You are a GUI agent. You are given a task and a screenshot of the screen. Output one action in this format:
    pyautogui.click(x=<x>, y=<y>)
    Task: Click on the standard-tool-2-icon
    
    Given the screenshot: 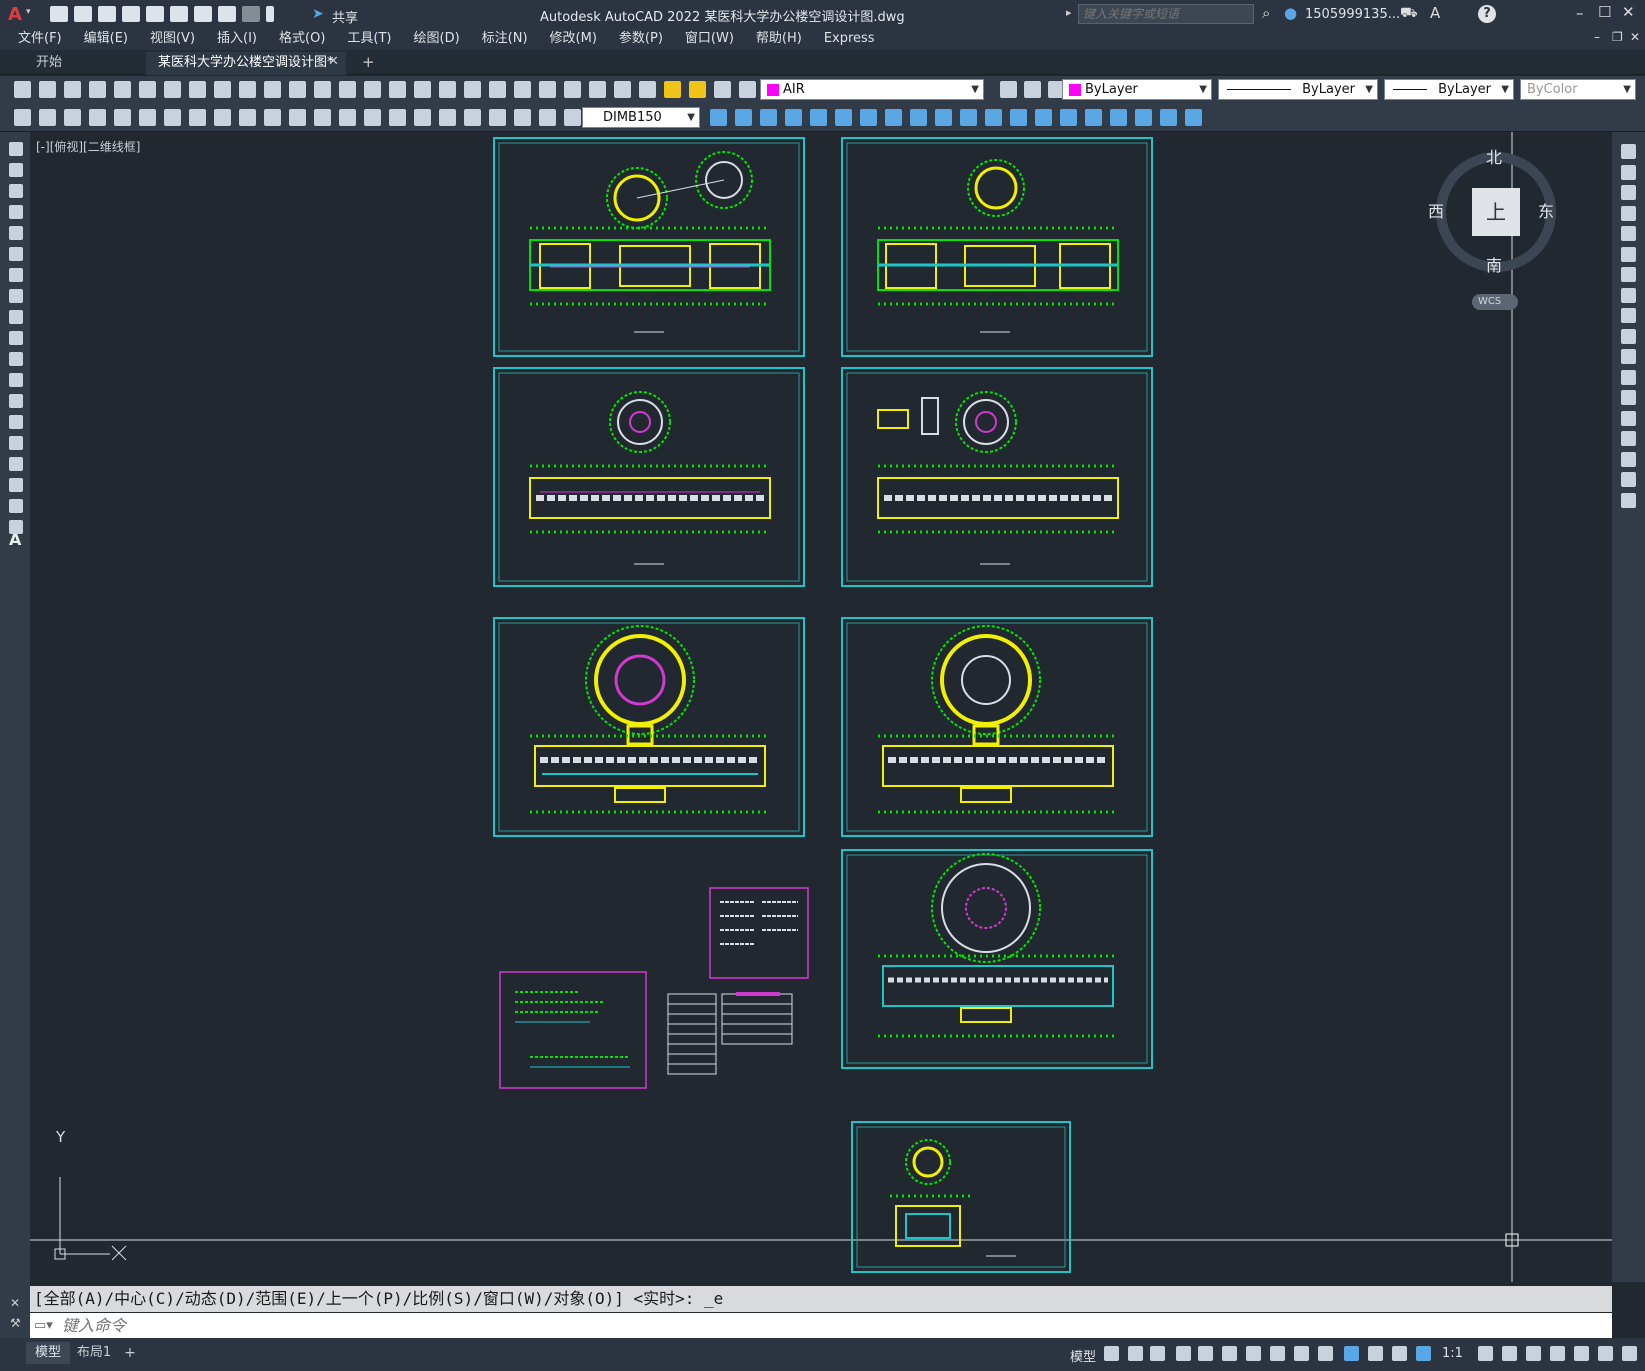 What is the action you would take?
    pyautogui.click(x=72, y=89)
    